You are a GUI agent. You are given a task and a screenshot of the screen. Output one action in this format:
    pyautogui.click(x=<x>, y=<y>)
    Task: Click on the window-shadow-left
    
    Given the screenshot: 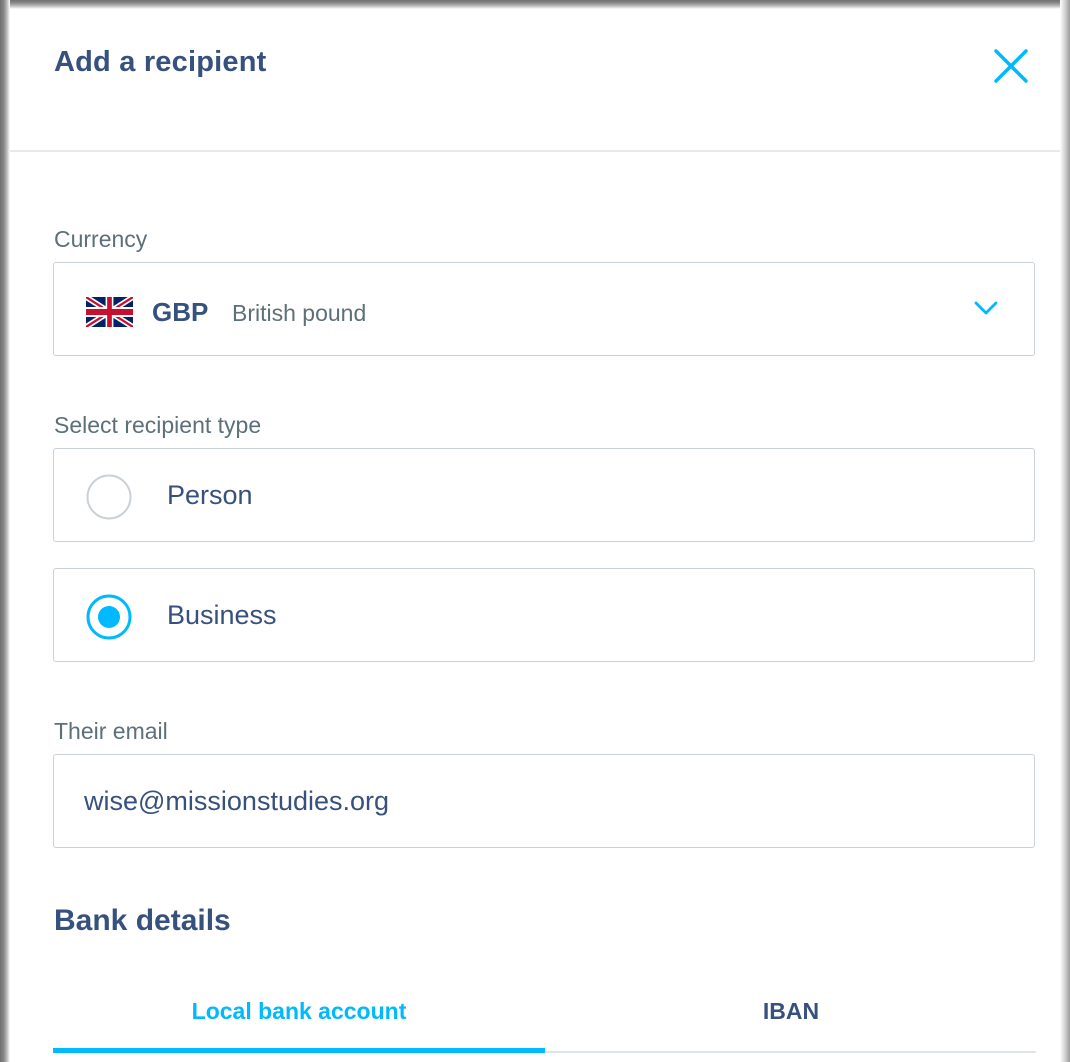 What is the action you would take?
    pyautogui.click(x=5, y=531)
    